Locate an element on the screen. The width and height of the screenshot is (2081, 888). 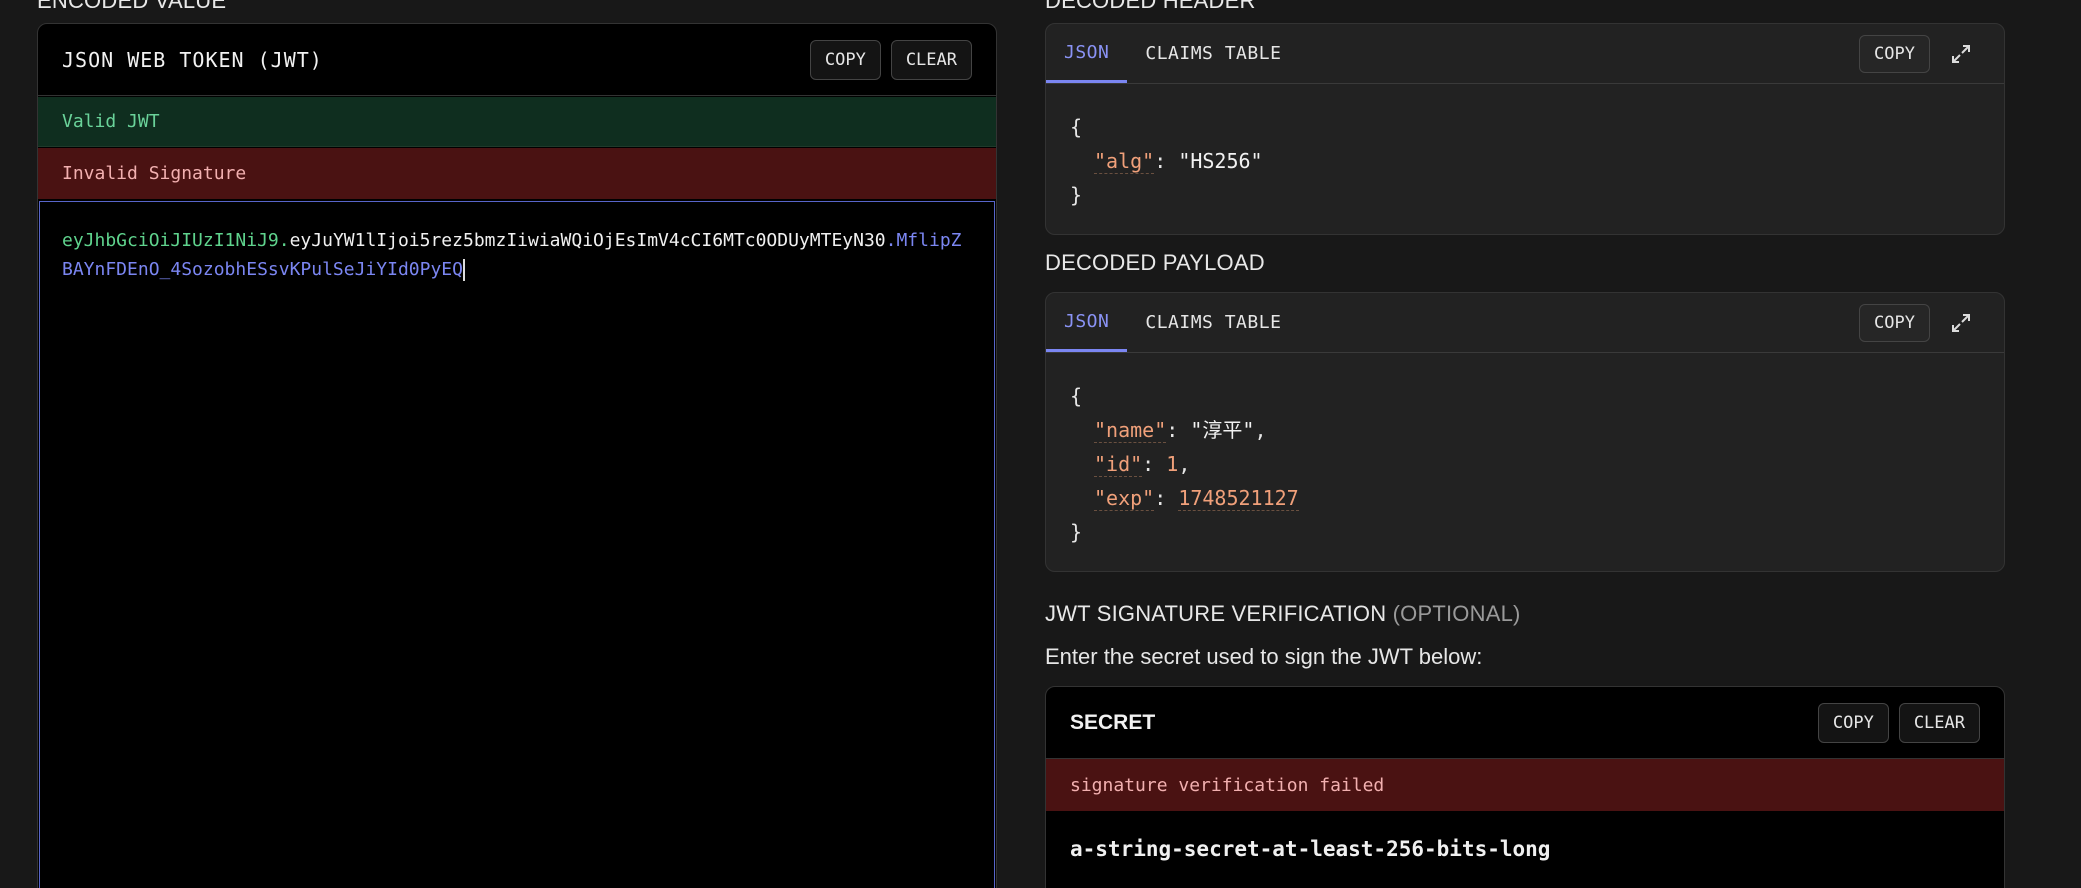
token-header-segment: eyJhbGciOiJIUzI1NiJ9 is located at coordinates (170, 240).